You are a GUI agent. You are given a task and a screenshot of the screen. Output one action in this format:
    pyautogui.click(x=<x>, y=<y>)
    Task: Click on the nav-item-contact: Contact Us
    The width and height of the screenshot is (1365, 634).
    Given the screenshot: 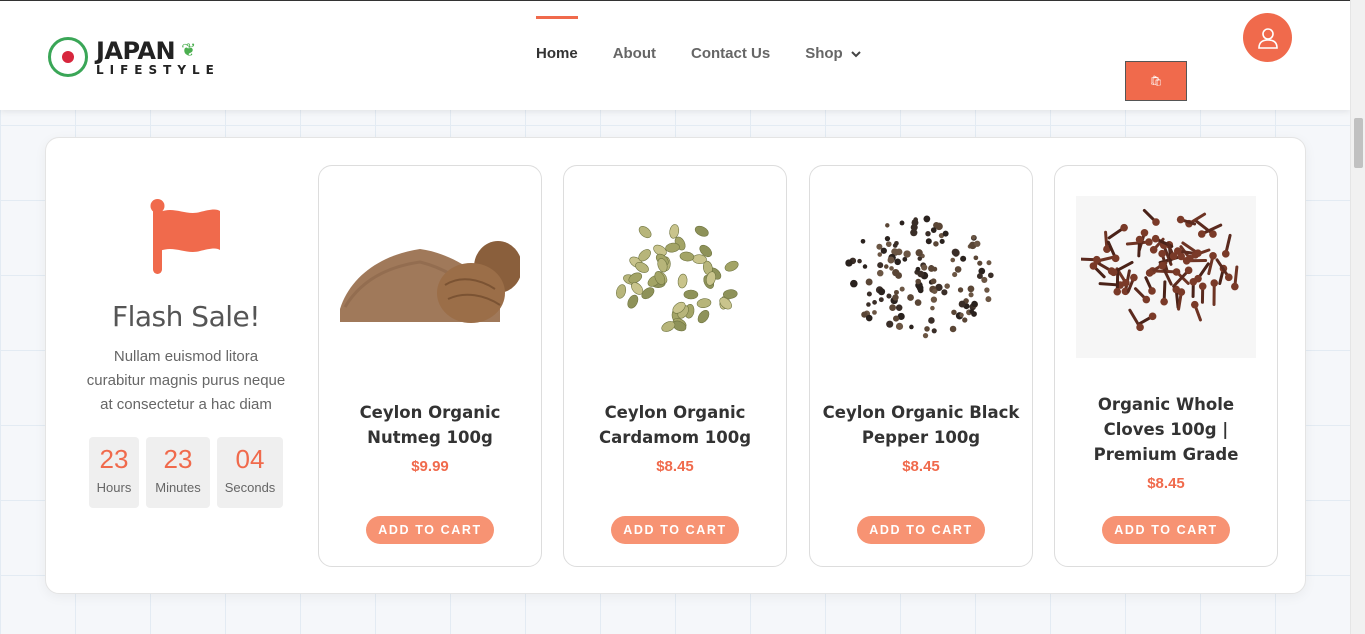 What is the action you would take?
    pyautogui.click(x=730, y=53)
    